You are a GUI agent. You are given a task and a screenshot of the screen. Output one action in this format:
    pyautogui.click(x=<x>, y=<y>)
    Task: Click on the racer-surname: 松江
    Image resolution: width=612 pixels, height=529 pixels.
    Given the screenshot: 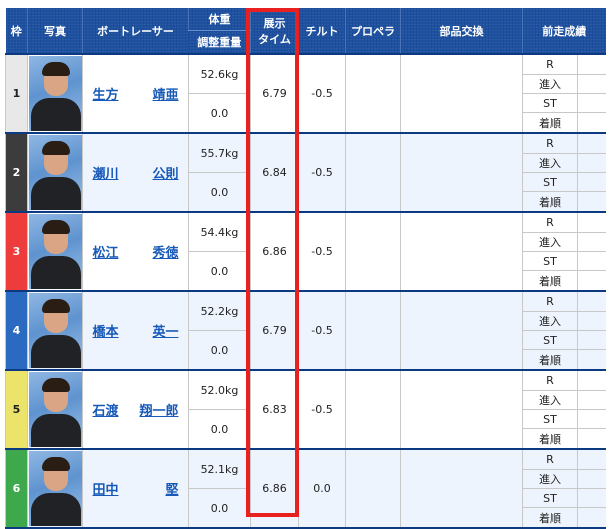 What is the action you would take?
    pyautogui.click(x=105, y=253)
    